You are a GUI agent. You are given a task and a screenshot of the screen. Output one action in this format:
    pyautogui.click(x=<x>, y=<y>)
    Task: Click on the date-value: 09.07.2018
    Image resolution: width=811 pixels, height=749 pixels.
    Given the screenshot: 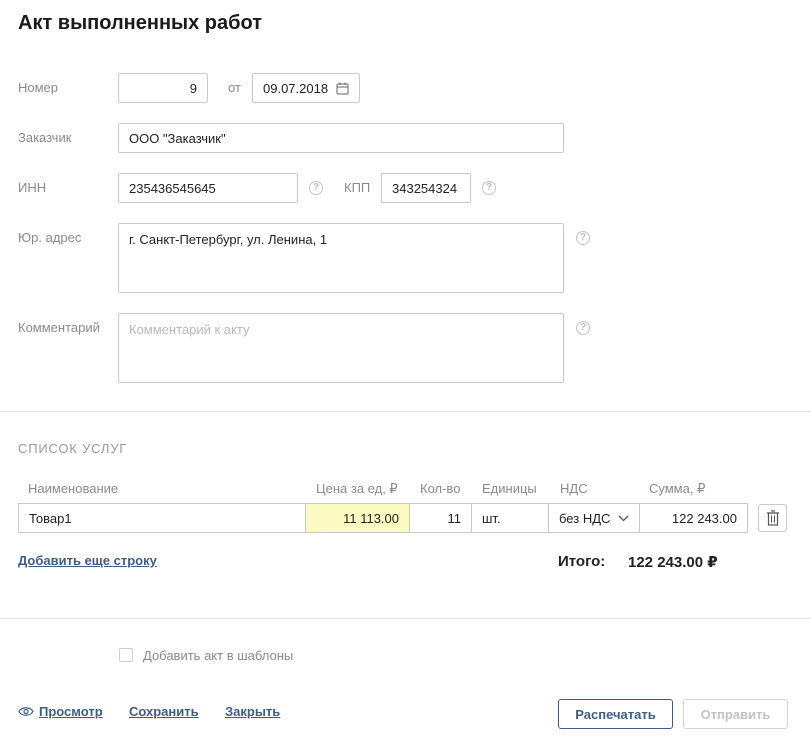 What is the action you would take?
    pyautogui.click(x=296, y=88)
    